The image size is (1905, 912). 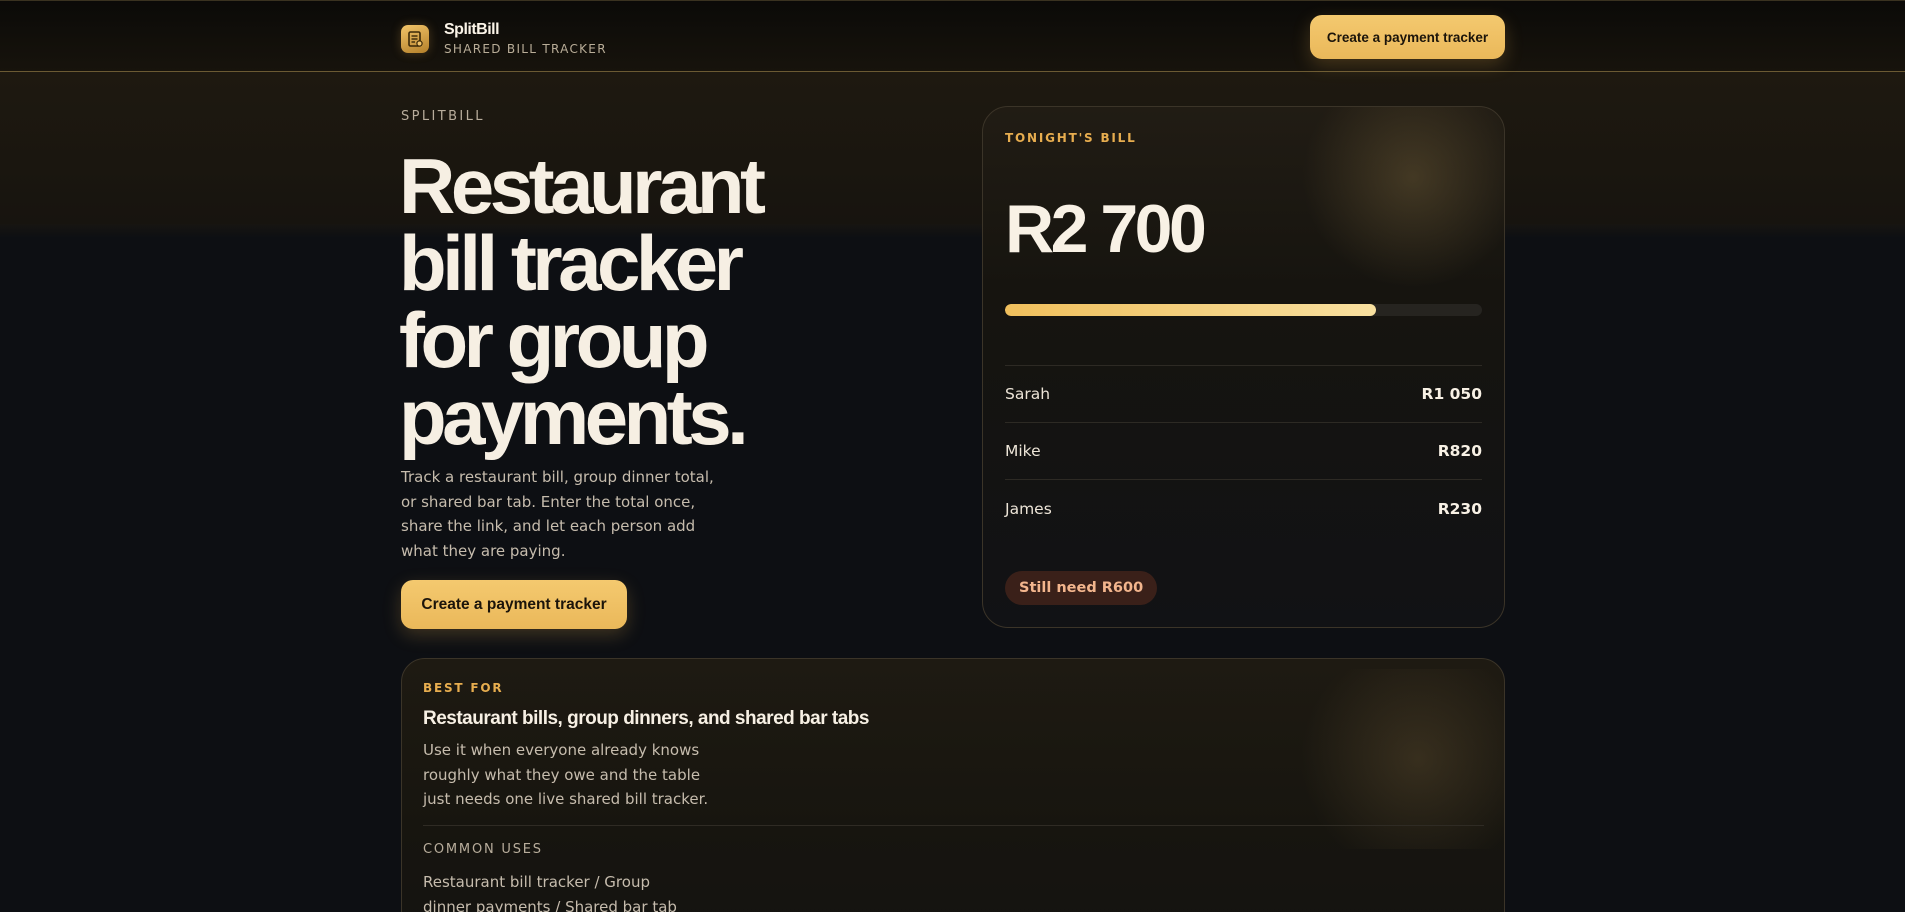 What do you see at coordinates (1191, 310) in the screenshot?
I see `payment-progress-fill` at bounding box center [1191, 310].